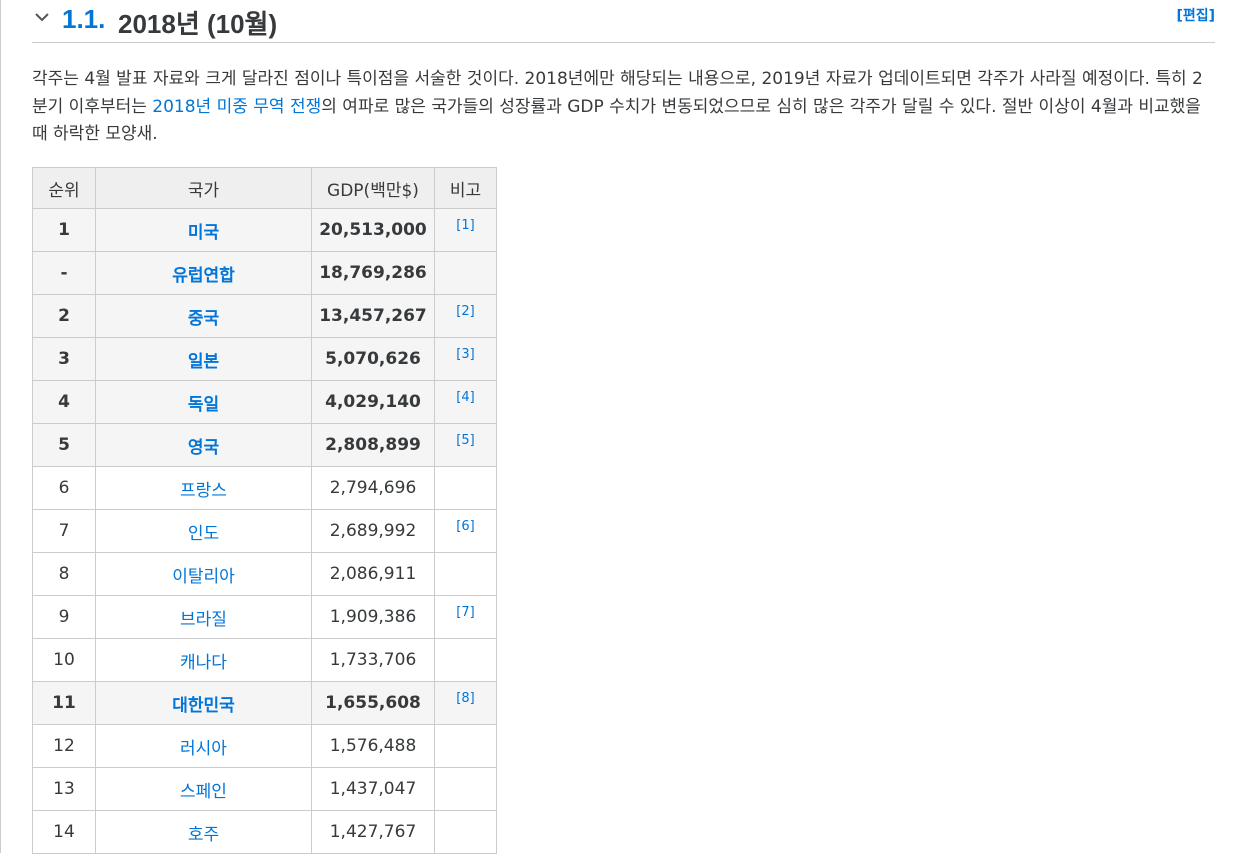 The width and height of the screenshot is (1235, 854). What do you see at coordinates (198, 24) in the screenshot?
I see `section-title: 2018년 (10월)` at bounding box center [198, 24].